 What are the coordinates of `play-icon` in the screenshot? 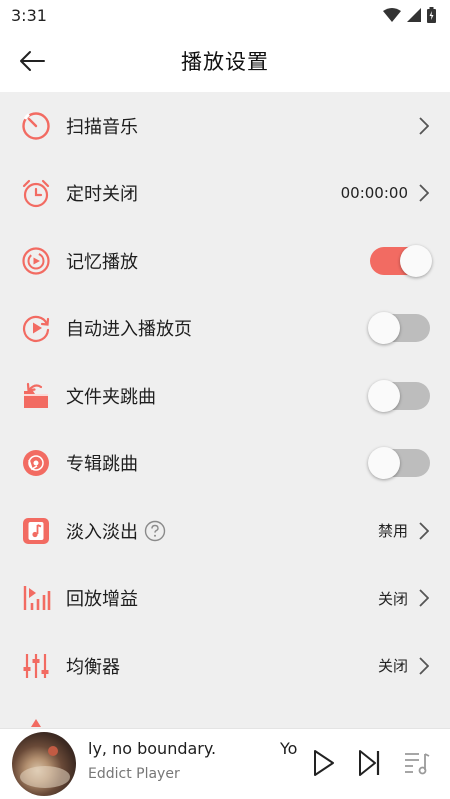 It's located at (324, 763).